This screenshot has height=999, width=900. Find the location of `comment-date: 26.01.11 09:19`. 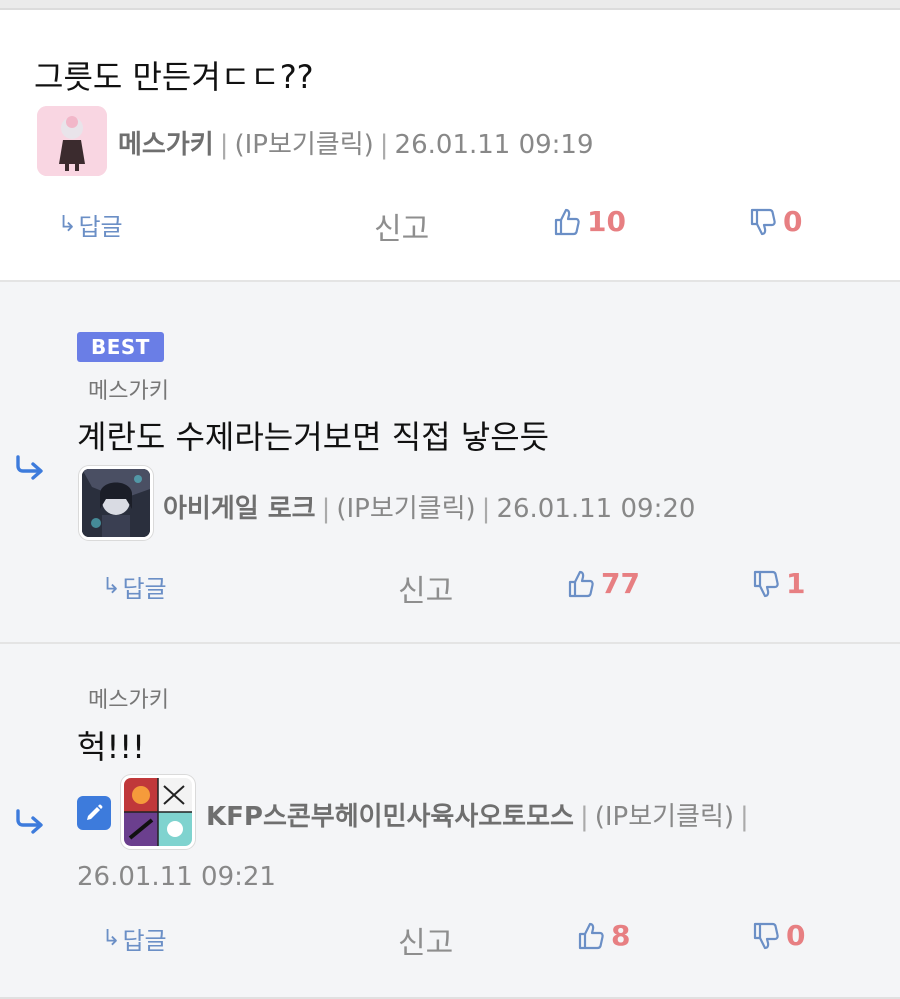

comment-date: 26.01.11 09:19 is located at coordinates (494, 145).